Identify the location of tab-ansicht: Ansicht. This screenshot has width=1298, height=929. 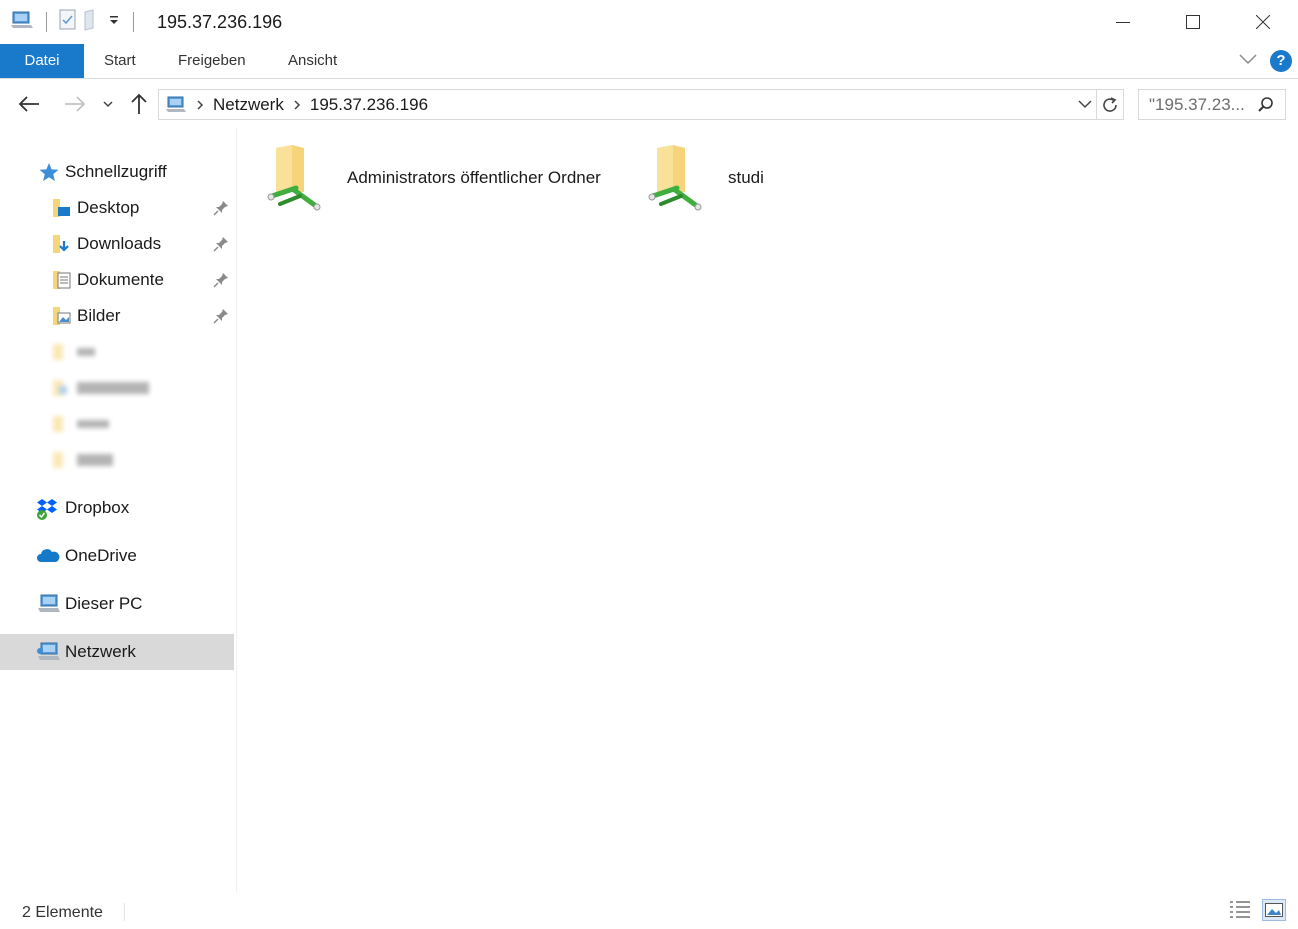
(312, 61).